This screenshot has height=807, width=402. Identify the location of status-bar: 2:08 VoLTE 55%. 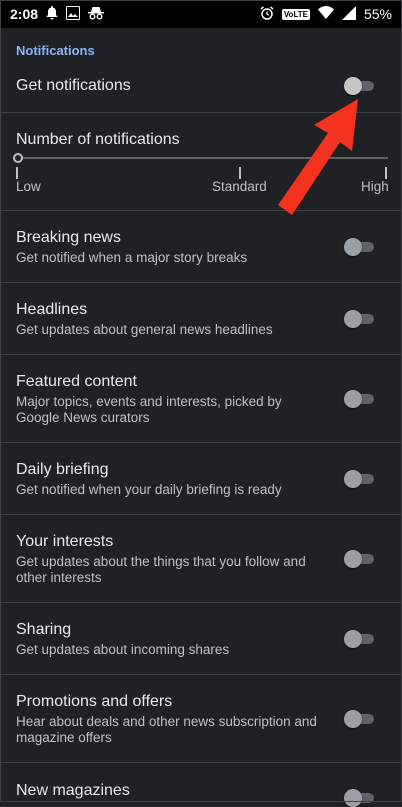
(201, 14).